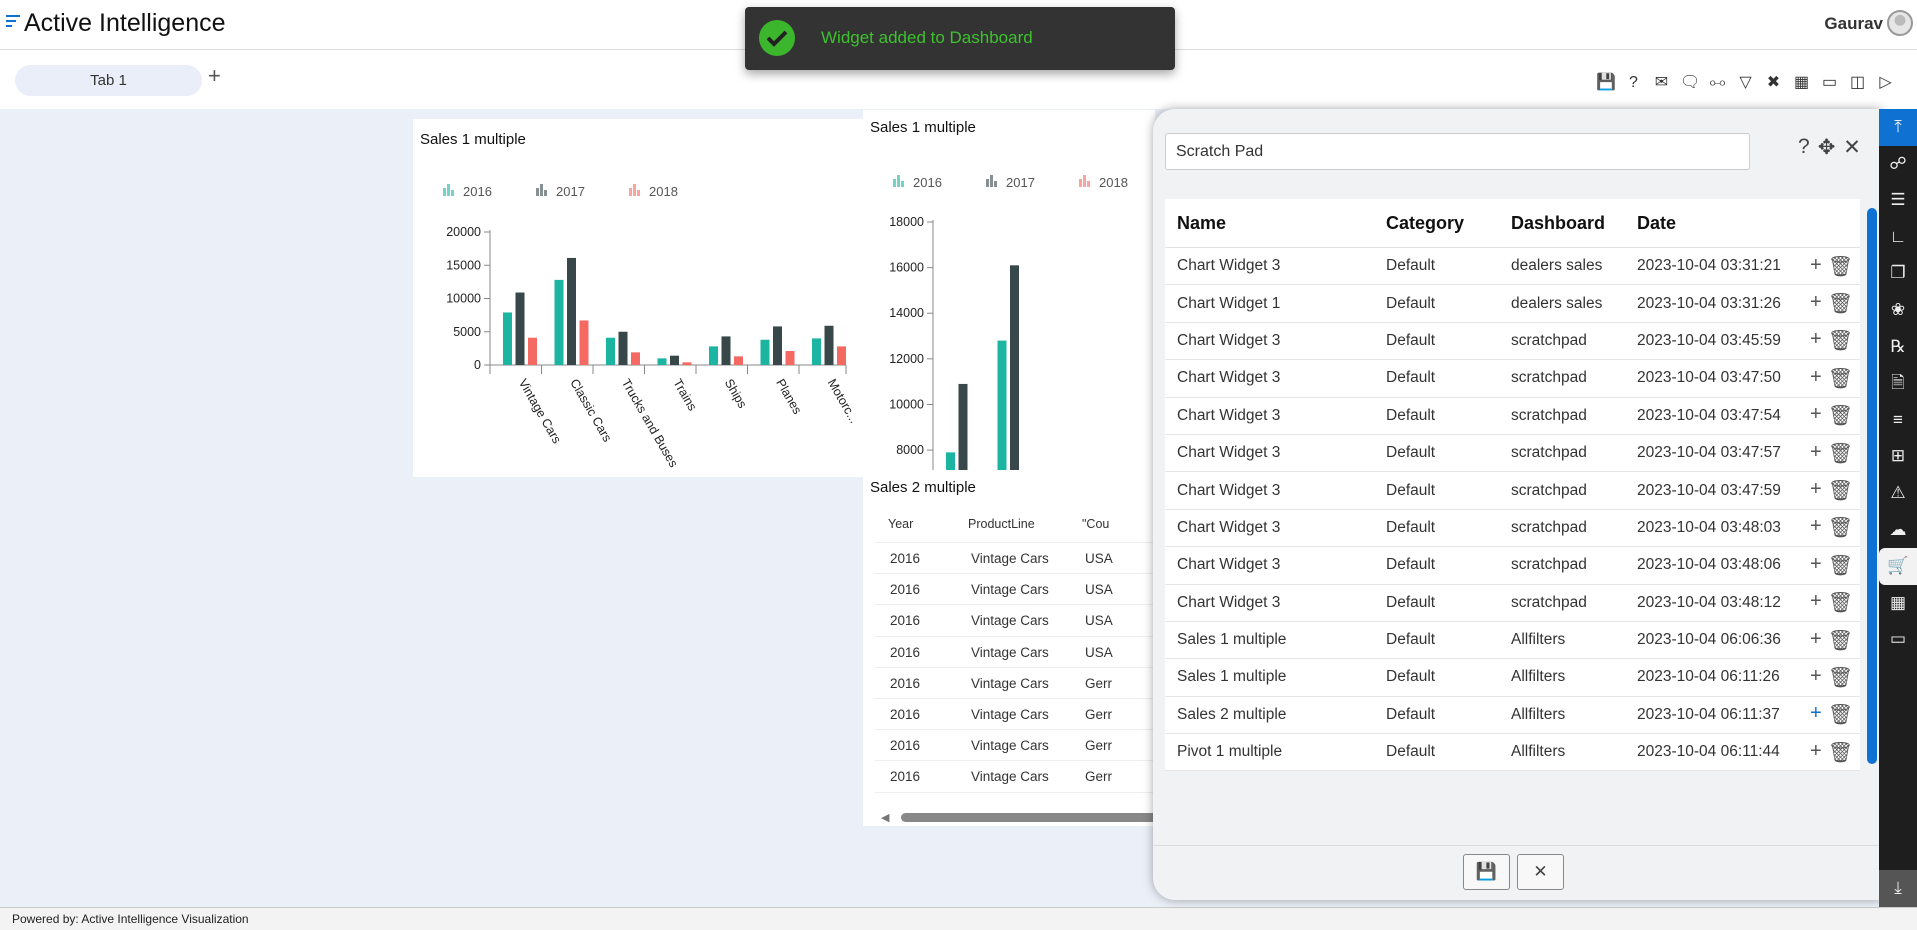 This screenshot has height=930, width=1917. I want to click on tab-1: Tab 1, so click(108, 80).